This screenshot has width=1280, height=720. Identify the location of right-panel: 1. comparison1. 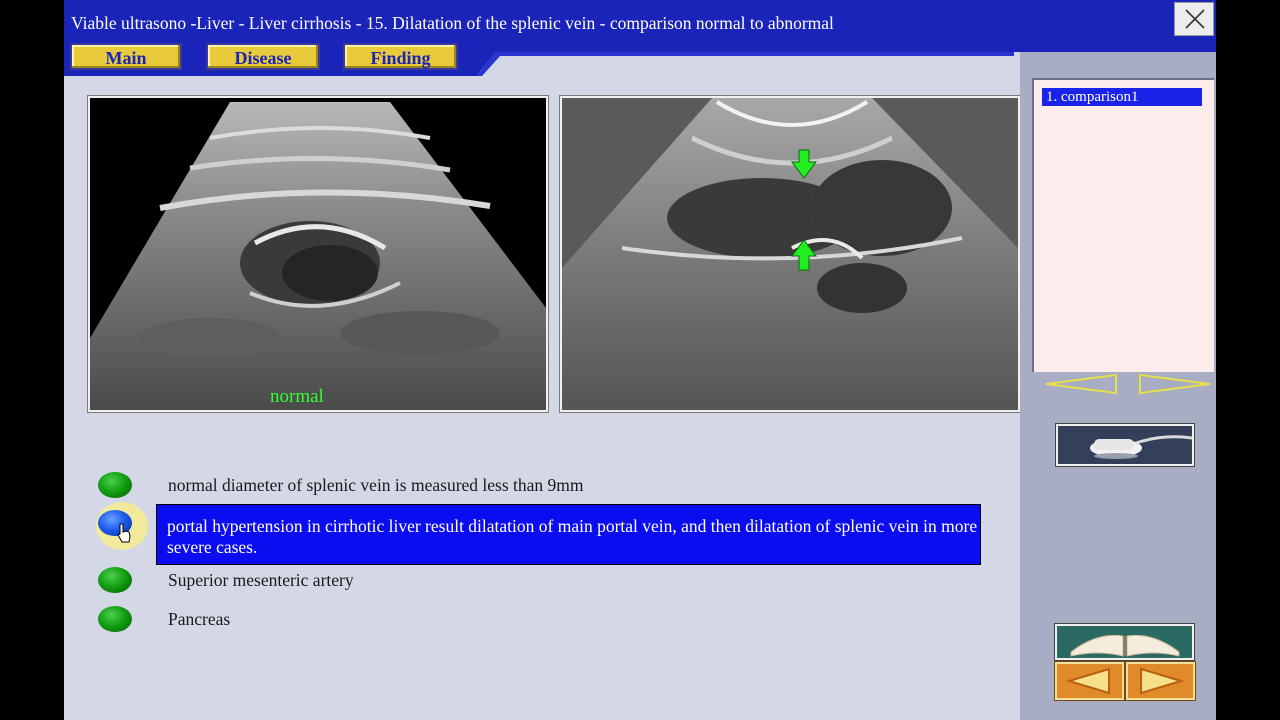
(1118, 386).